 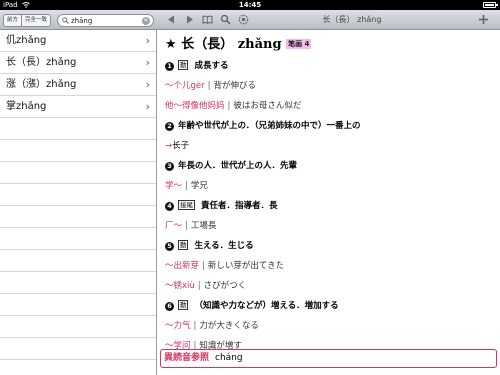 What do you see at coordinates (180, 286) in the screenshot?
I see `example-chinese: ～锈xiù` at bounding box center [180, 286].